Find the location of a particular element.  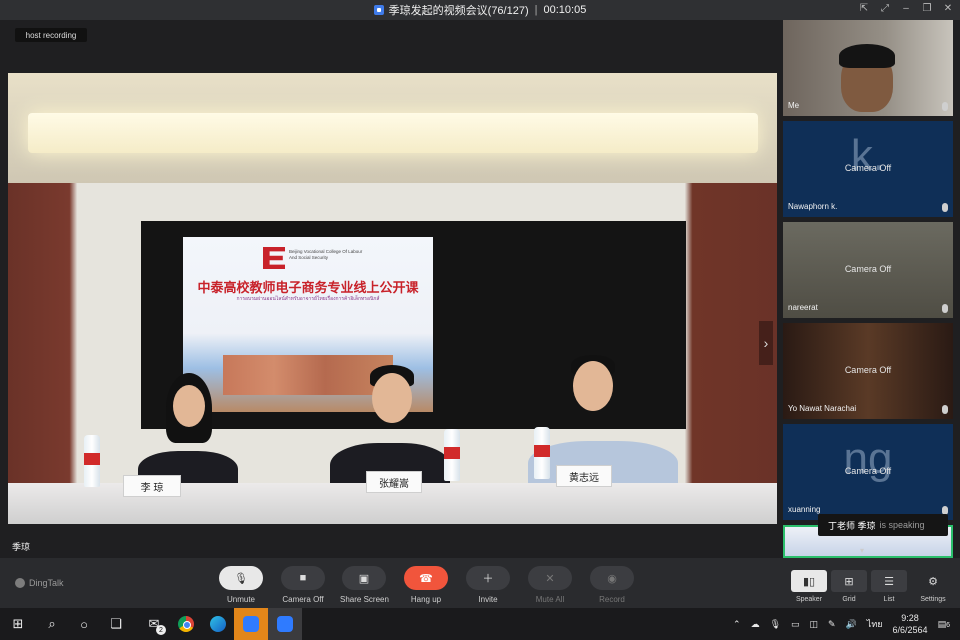

mute-all-button: ✕ Mute All is located at coordinates (550, 585).